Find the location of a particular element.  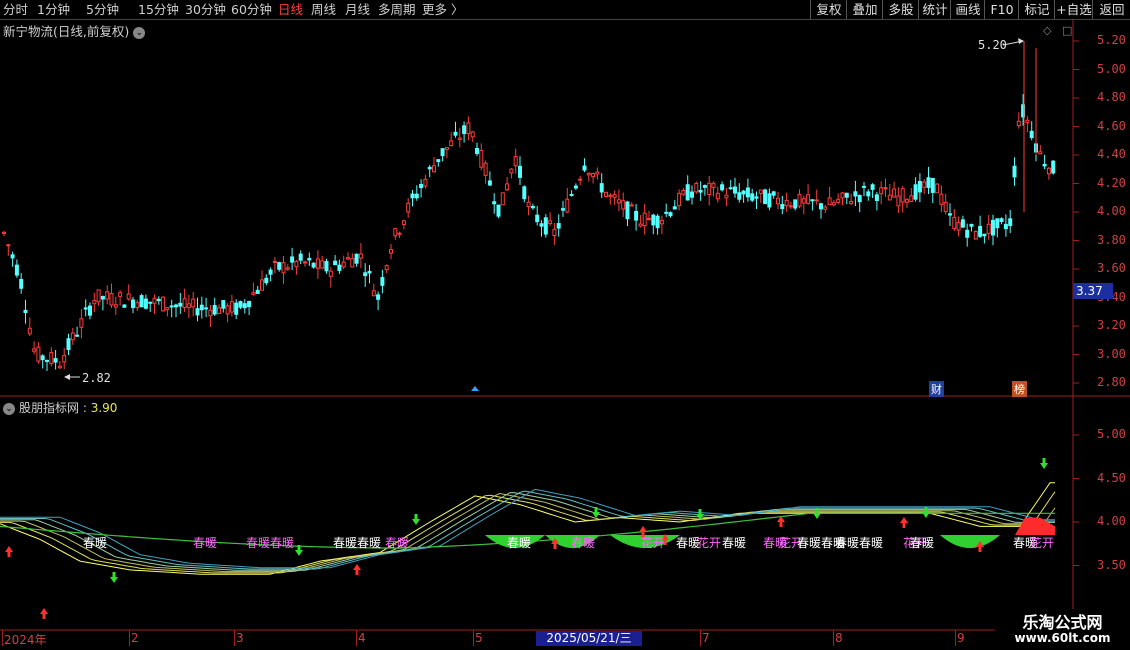

ranking-badge: 榜 is located at coordinates (1019, 389).